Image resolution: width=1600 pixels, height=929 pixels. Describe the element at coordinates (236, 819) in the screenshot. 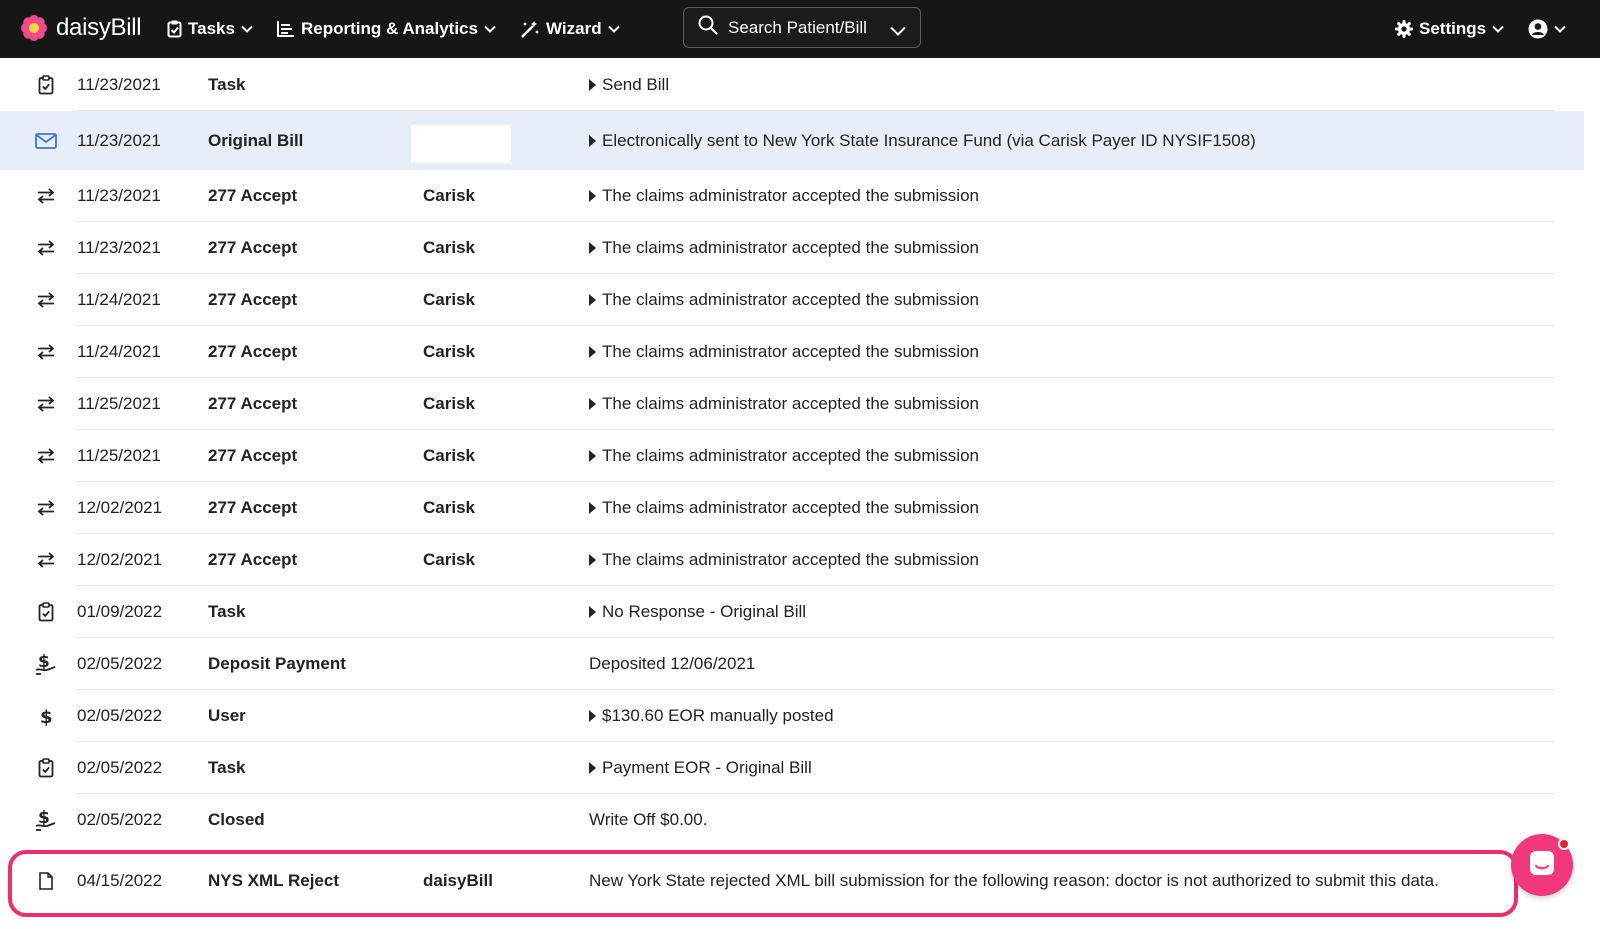

I see `event-type: Closed` at that location.